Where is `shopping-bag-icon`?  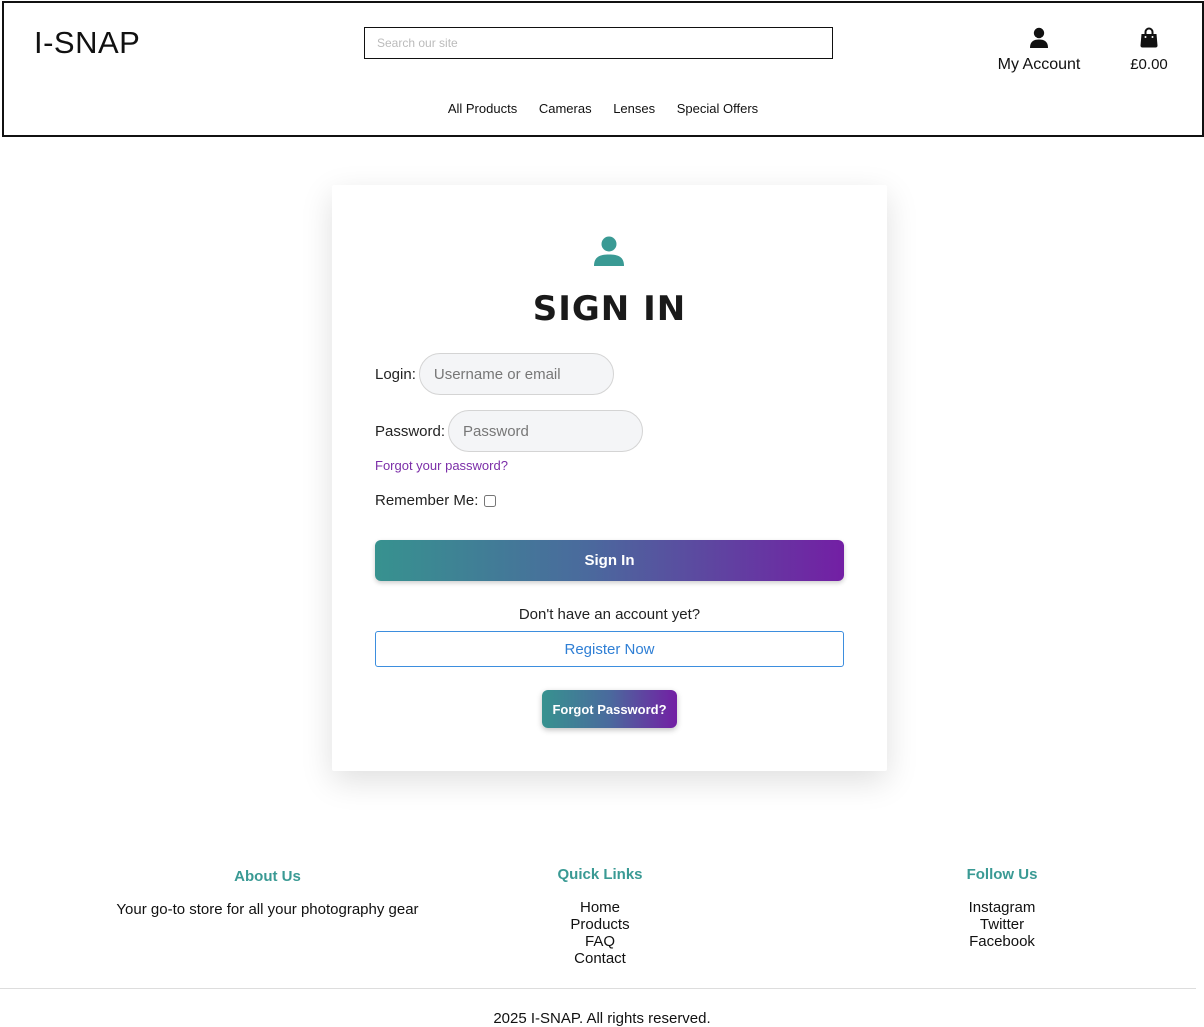 shopping-bag-icon is located at coordinates (1149, 39).